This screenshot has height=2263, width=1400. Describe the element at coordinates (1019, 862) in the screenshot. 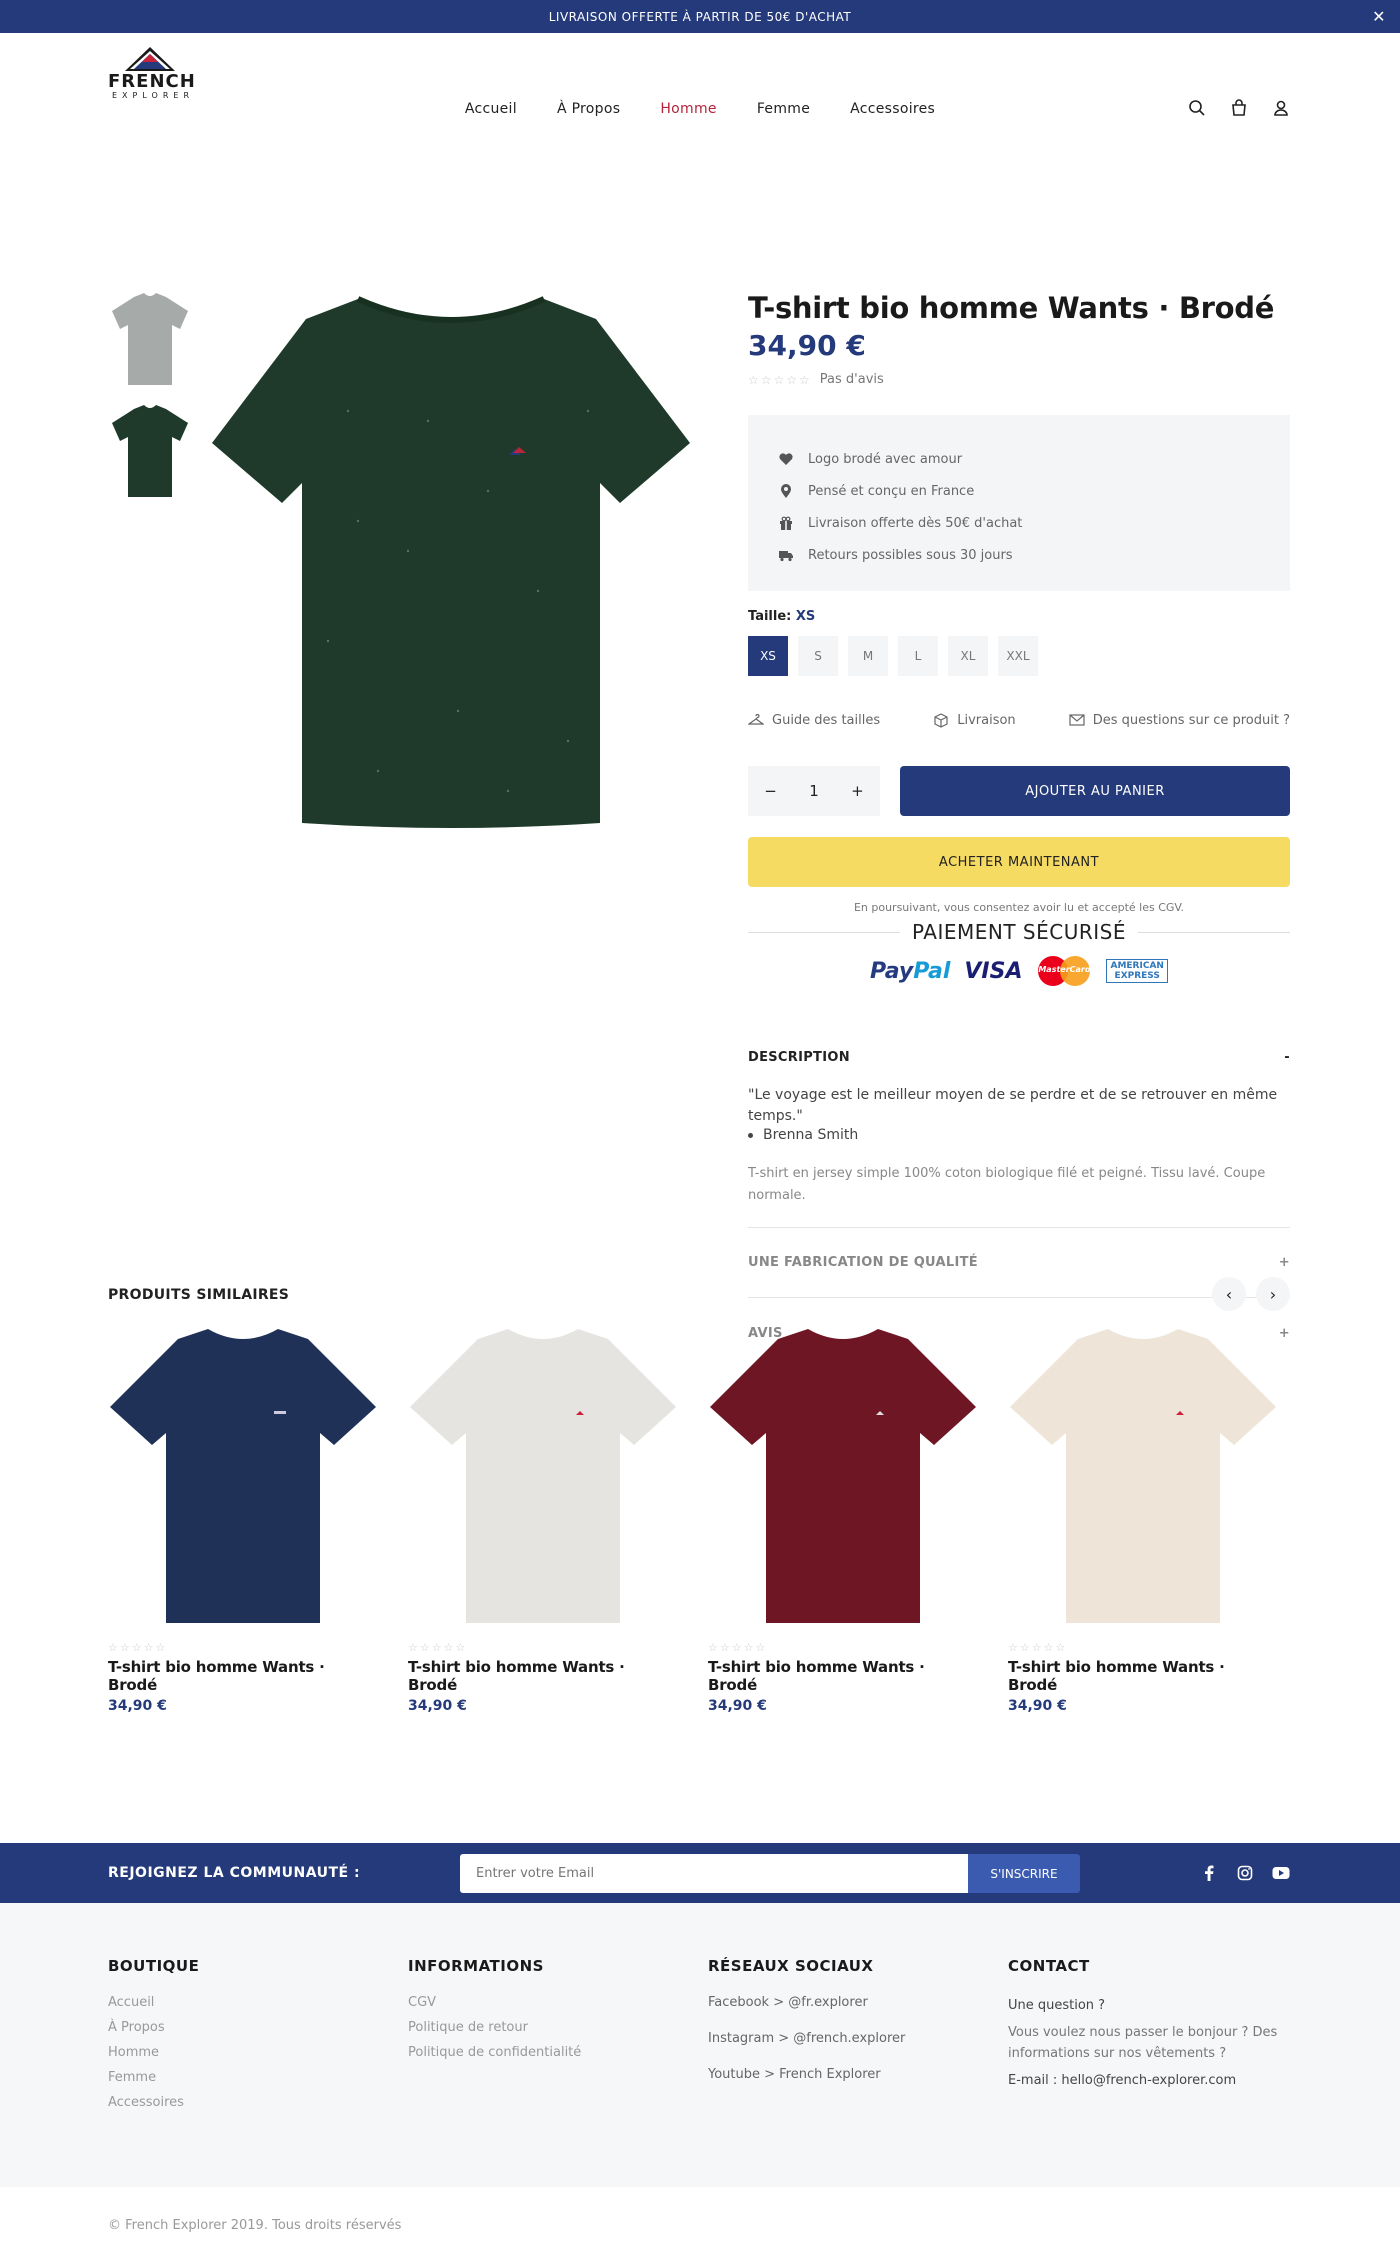

I see `buy-now-button: ACHETER MAINTENANT` at that location.